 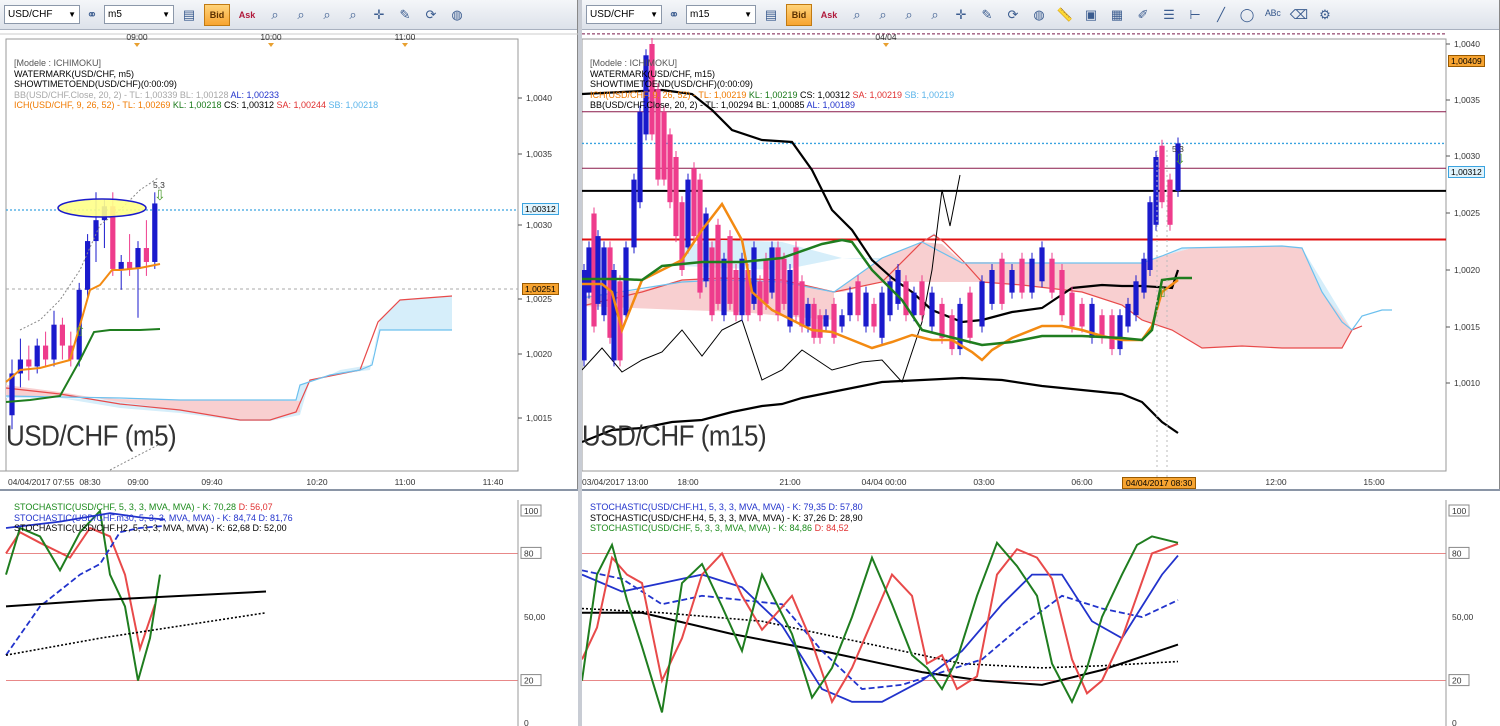 What do you see at coordinates (74, 73) in the screenshot?
I see `legend-line: WATERMARK(USD/CHF, m5)` at bounding box center [74, 73].